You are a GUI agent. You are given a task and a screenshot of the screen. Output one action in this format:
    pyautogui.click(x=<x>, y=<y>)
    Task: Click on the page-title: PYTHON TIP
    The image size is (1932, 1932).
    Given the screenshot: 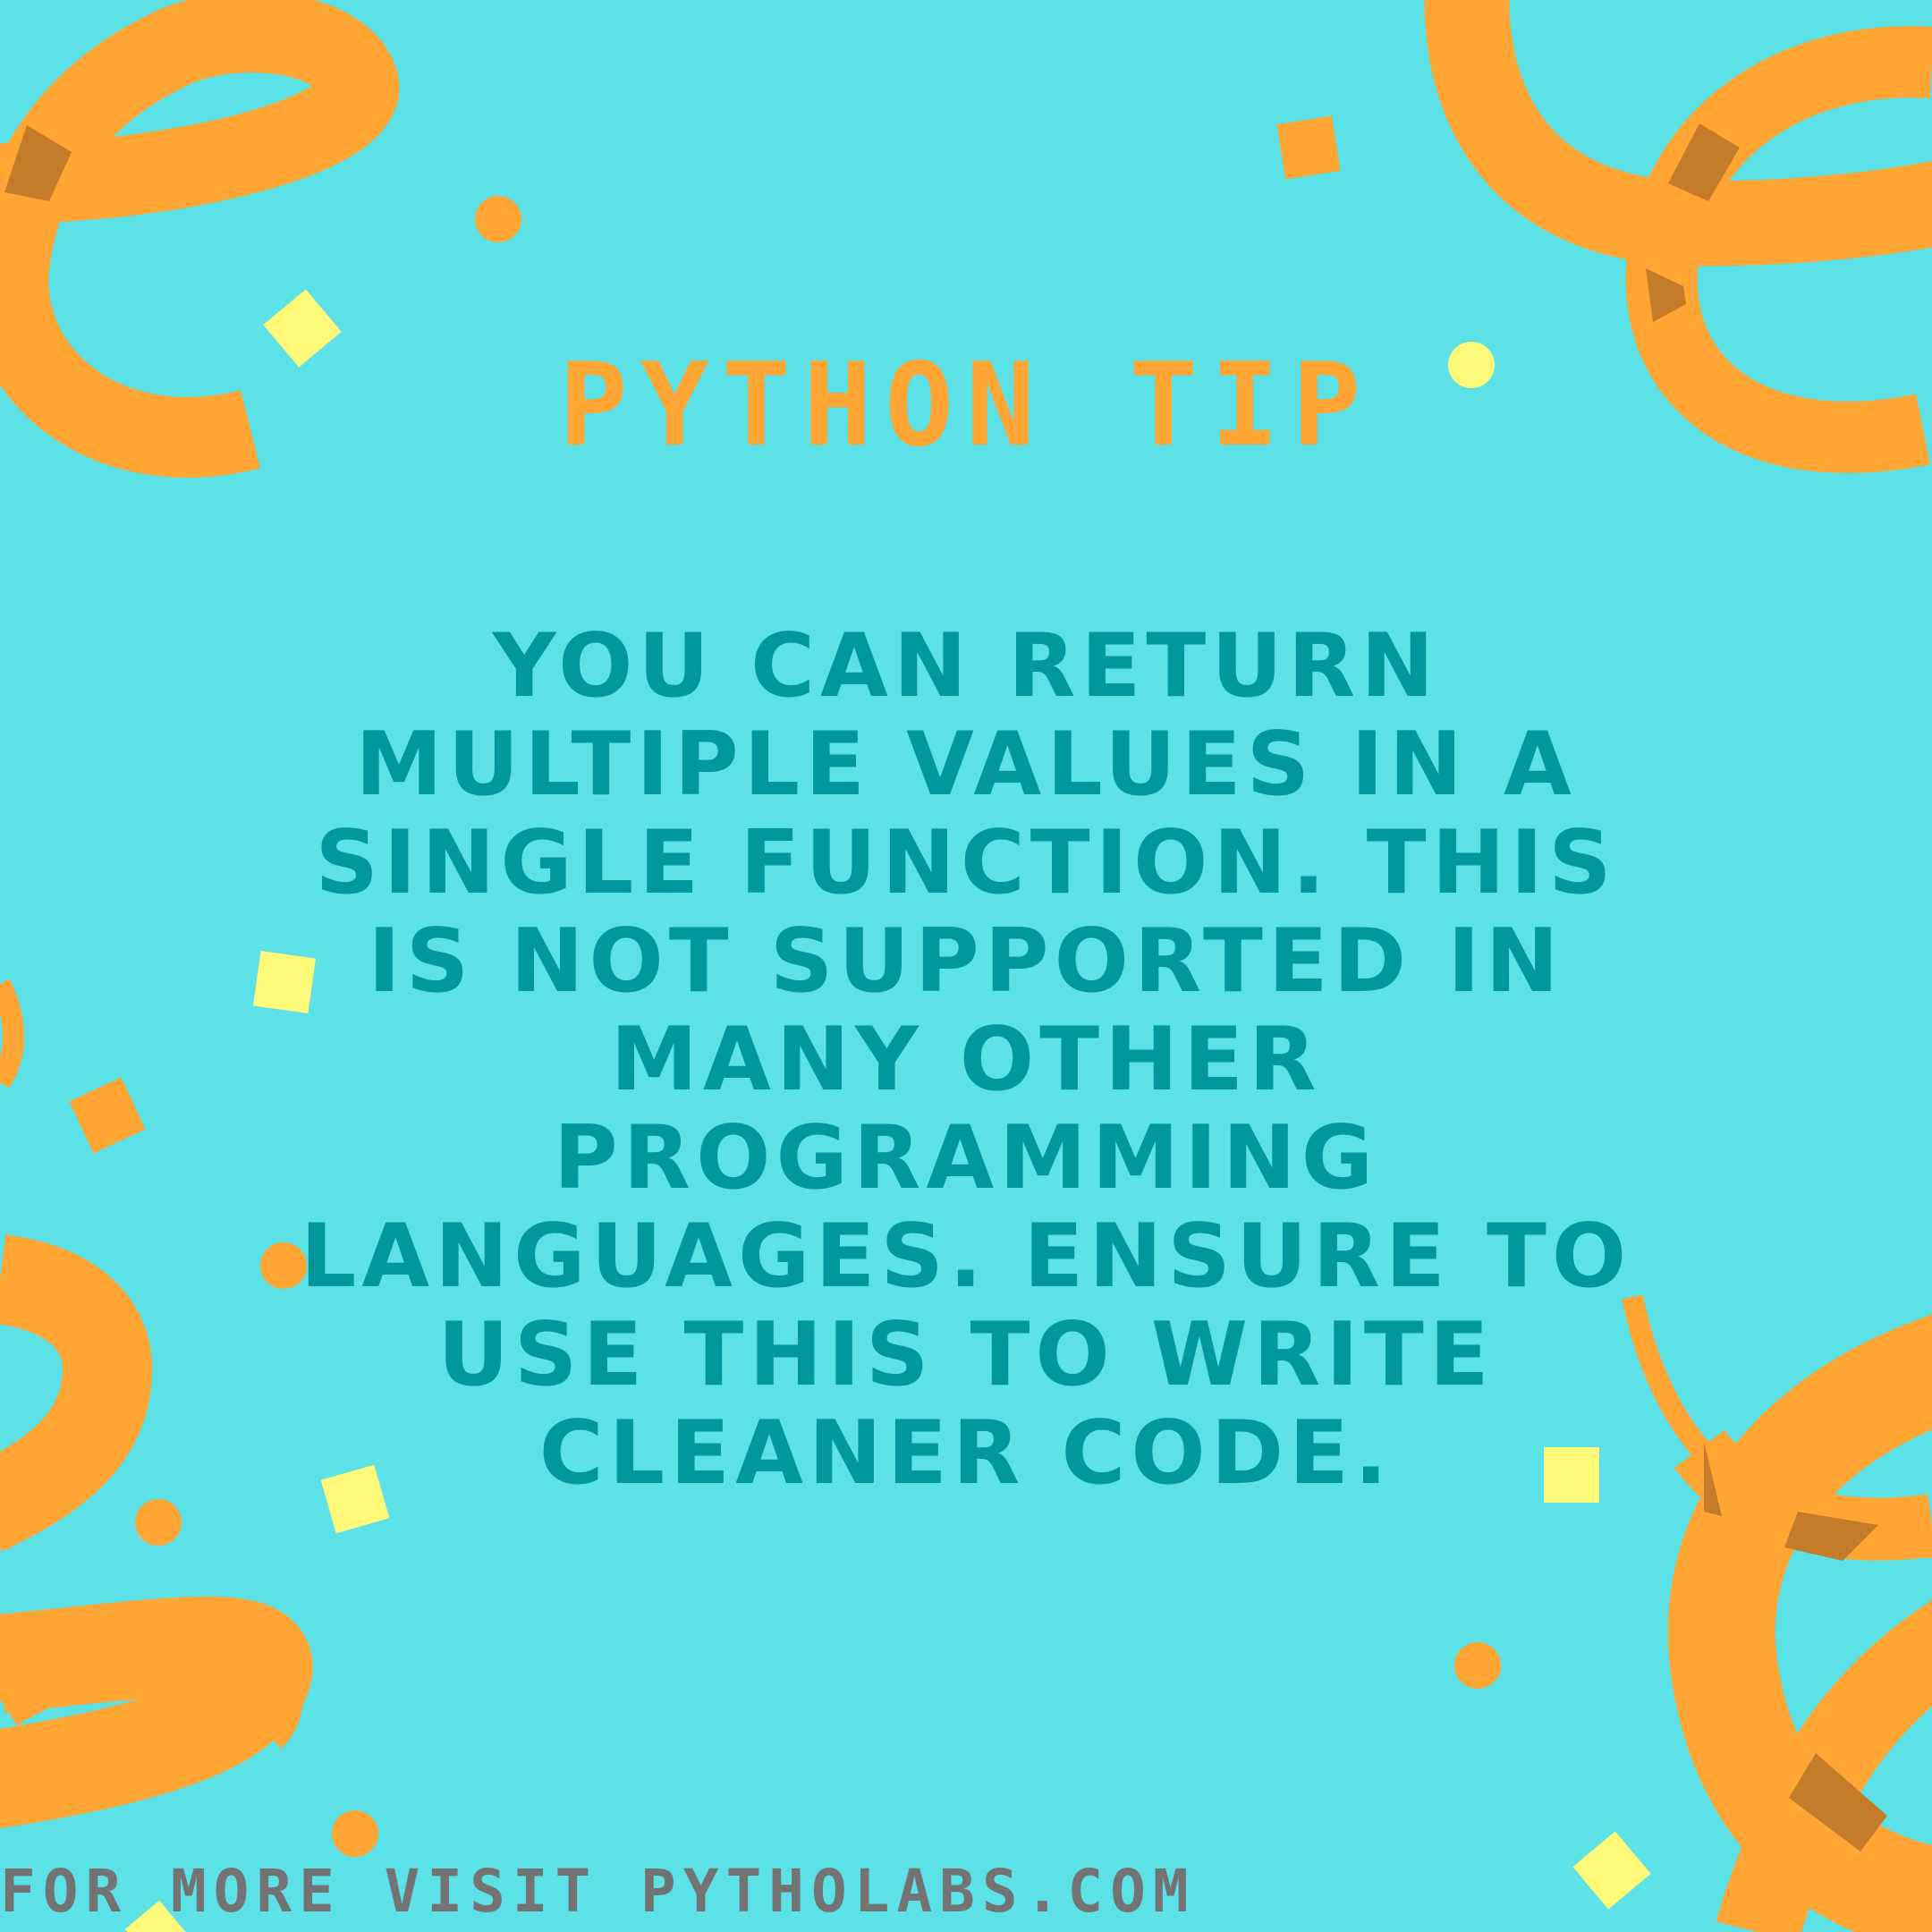 What is the action you would take?
    pyautogui.click(x=966, y=405)
    